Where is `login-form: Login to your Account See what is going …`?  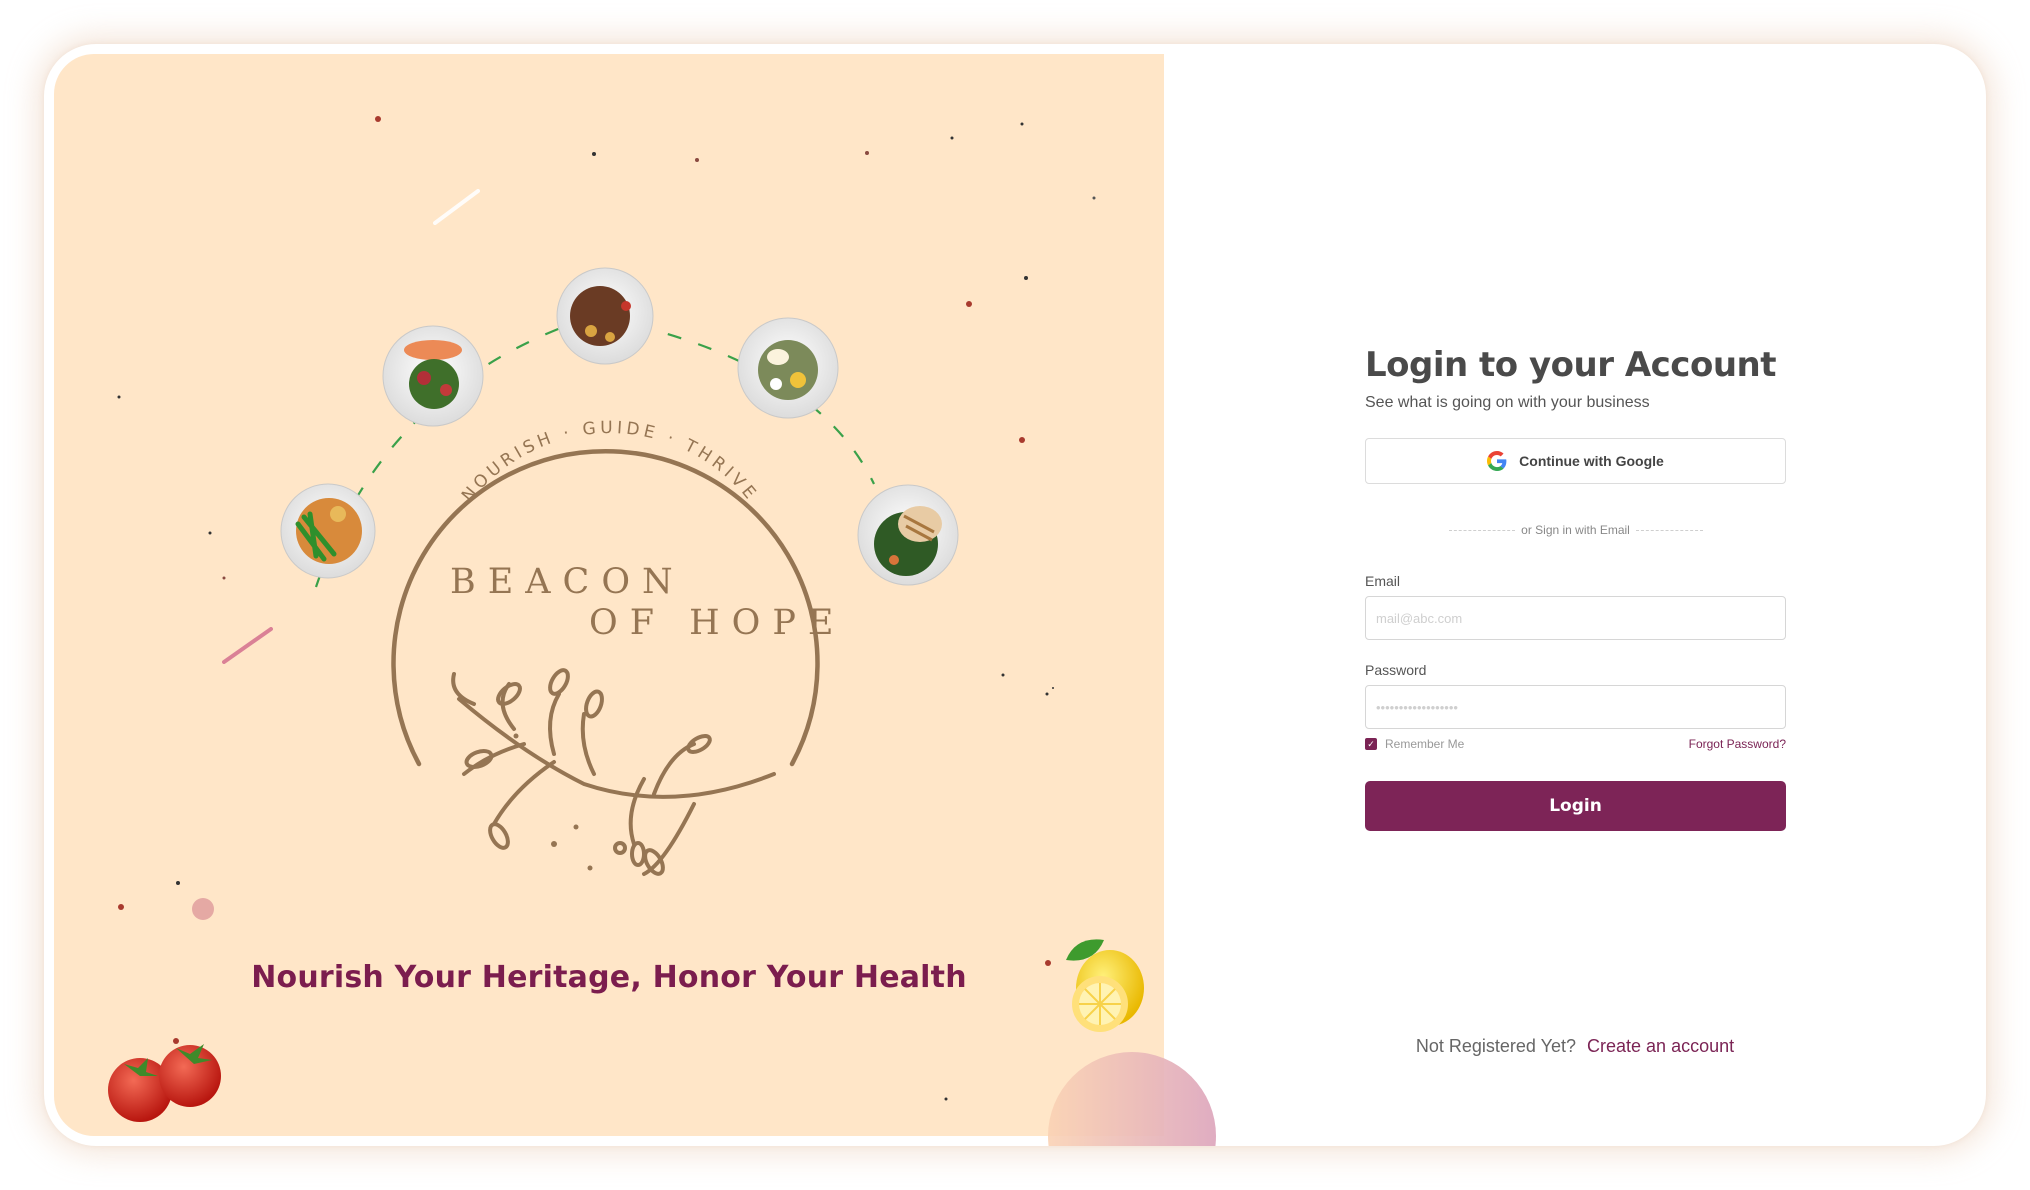 login-form: Login to your Account See what is going … is located at coordinates (1575, 587).